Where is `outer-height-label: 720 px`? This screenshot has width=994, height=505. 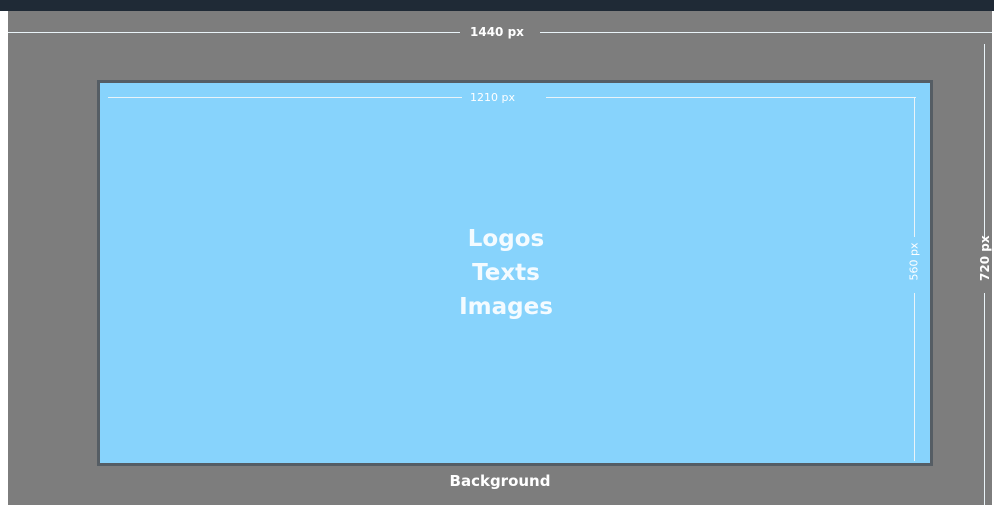 outer-height-label: 720 px is located at coordinates (985, 258).